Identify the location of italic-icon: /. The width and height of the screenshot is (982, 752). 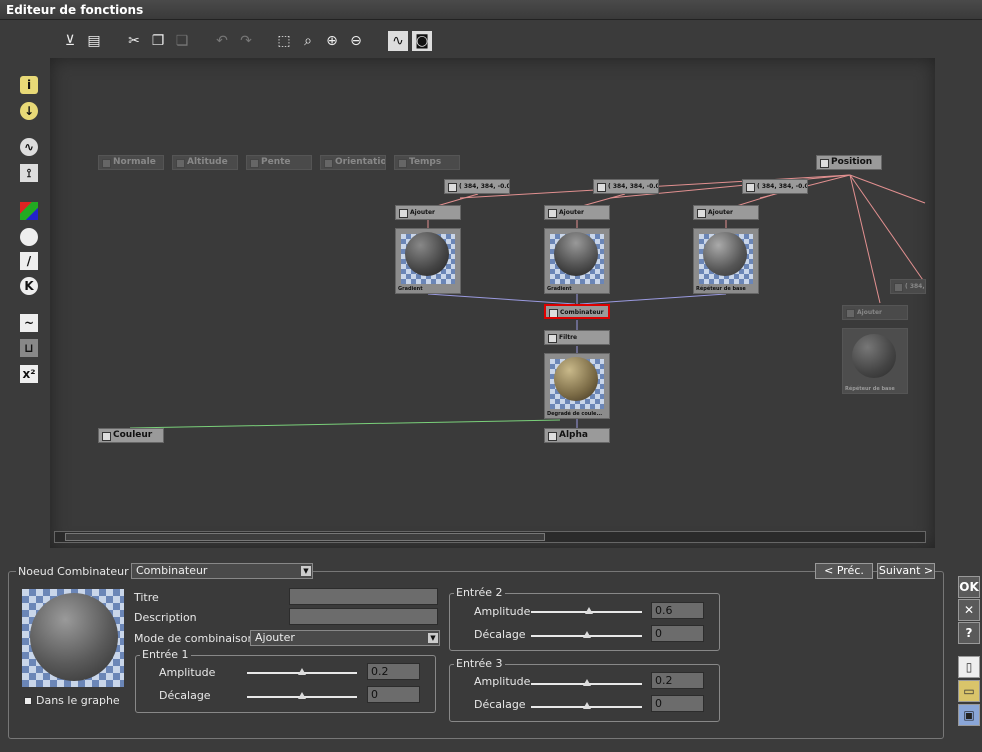
(29, 261).